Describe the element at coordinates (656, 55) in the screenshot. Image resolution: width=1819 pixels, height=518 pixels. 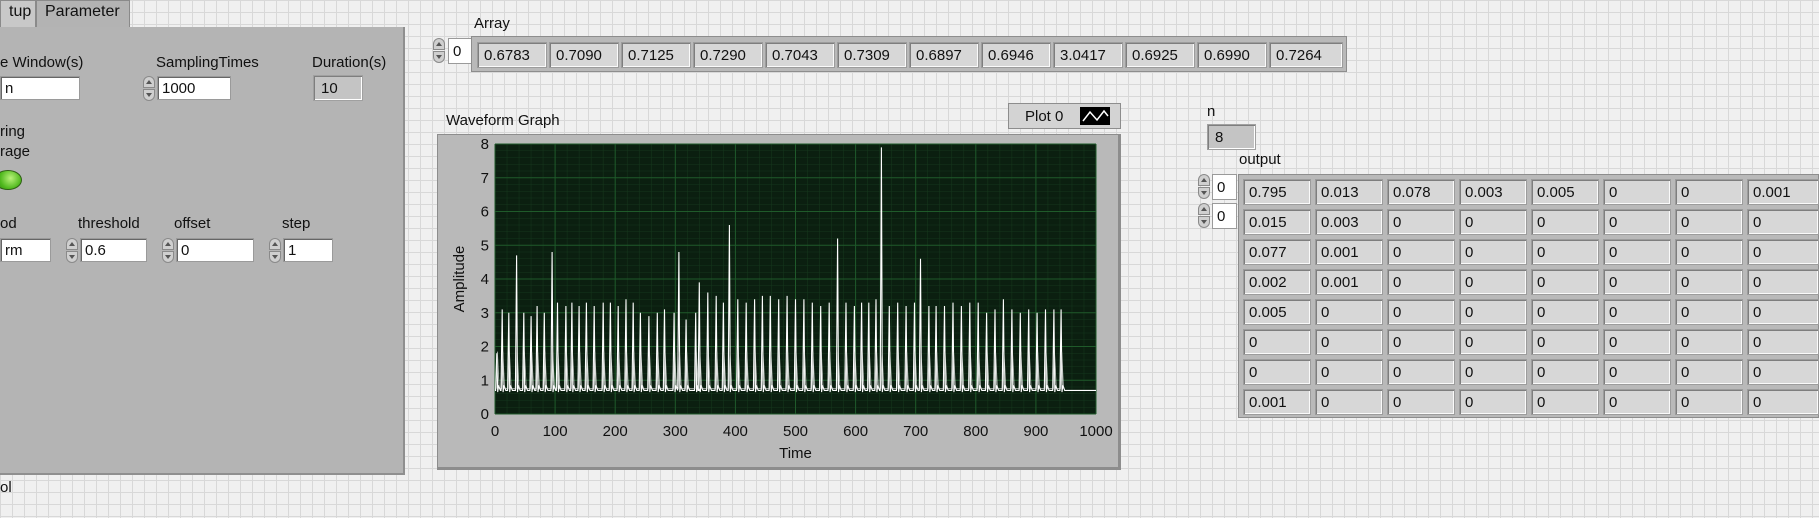
I see `array-cell: 0.7125` at that location.